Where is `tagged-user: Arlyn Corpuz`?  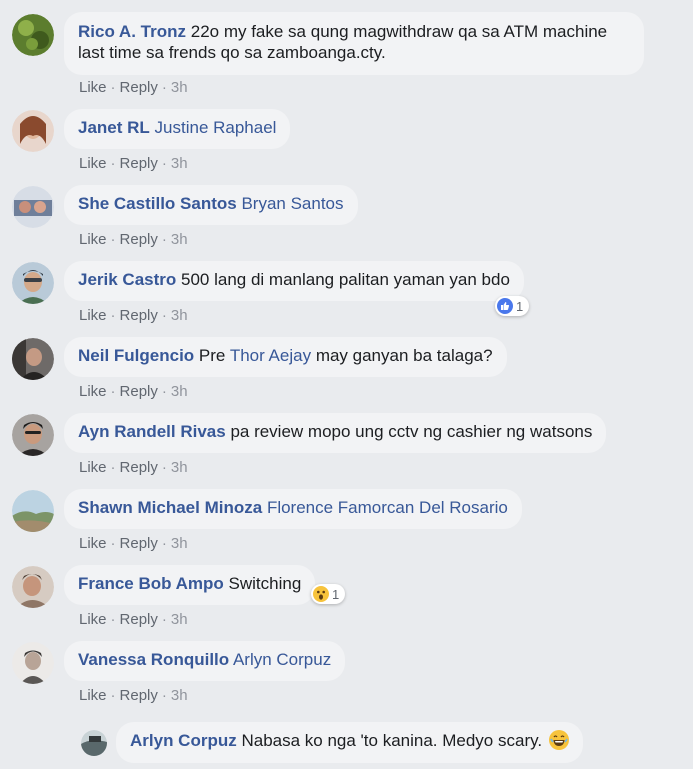 tagged-user: Arlyn Corpuz is located at coordinates (282, 659).